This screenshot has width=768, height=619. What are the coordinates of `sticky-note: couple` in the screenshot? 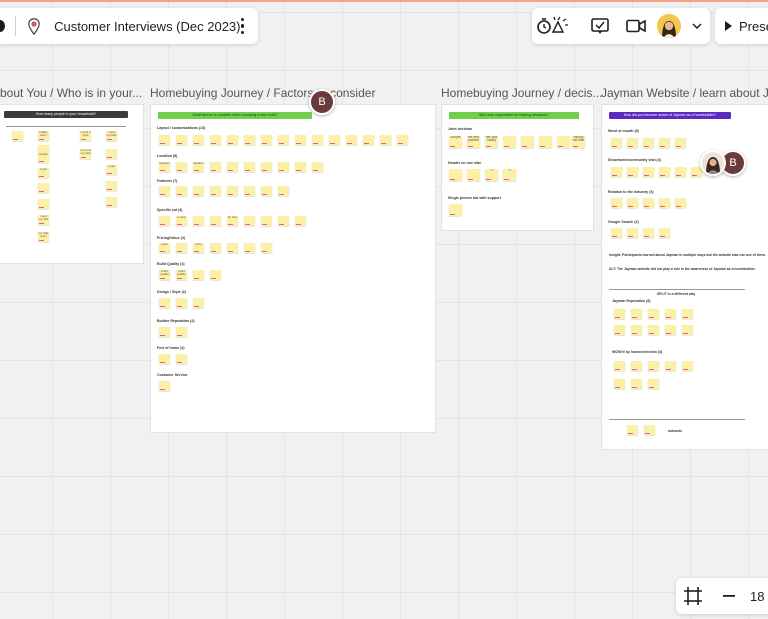 It's located at (43, 158).